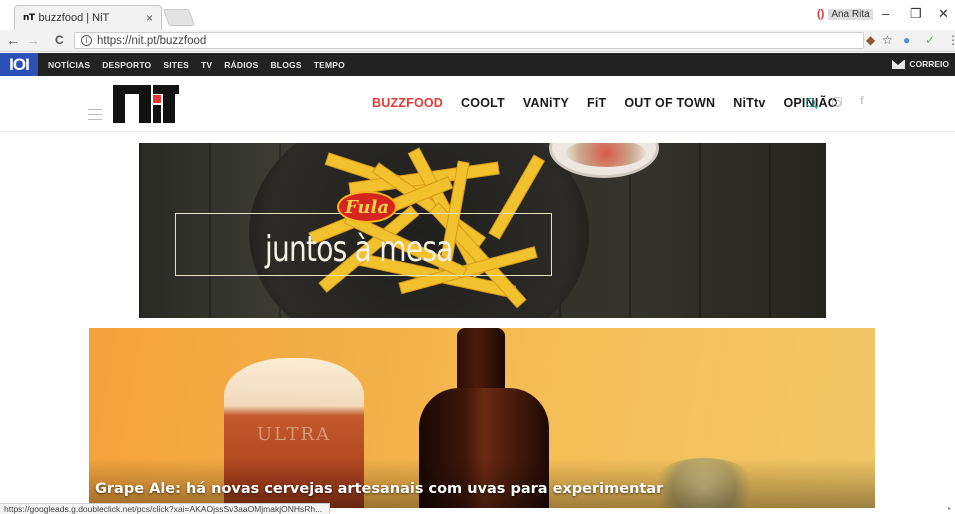 The image size is (955, 514). What do you see at coordinates (149, 18) in the screenshot?
I see `tab-close-icon: ×` at bounding box center [149, 18].